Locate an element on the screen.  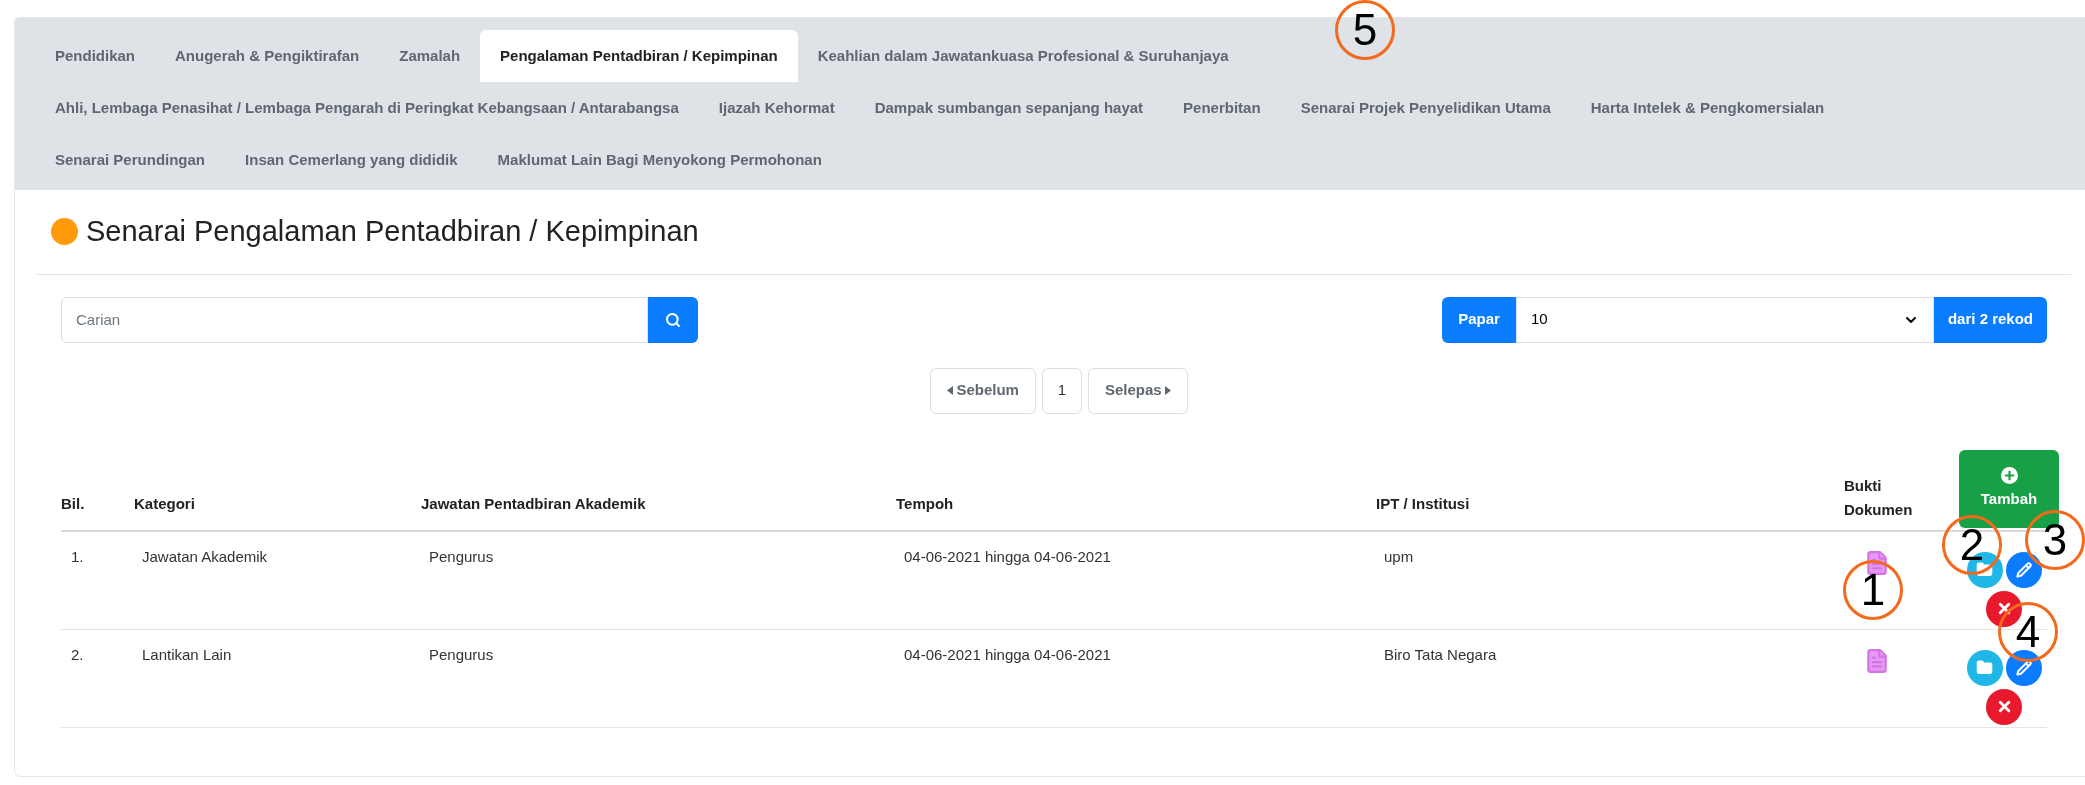
page-button: 1 is located at coordinates (1061, 390).